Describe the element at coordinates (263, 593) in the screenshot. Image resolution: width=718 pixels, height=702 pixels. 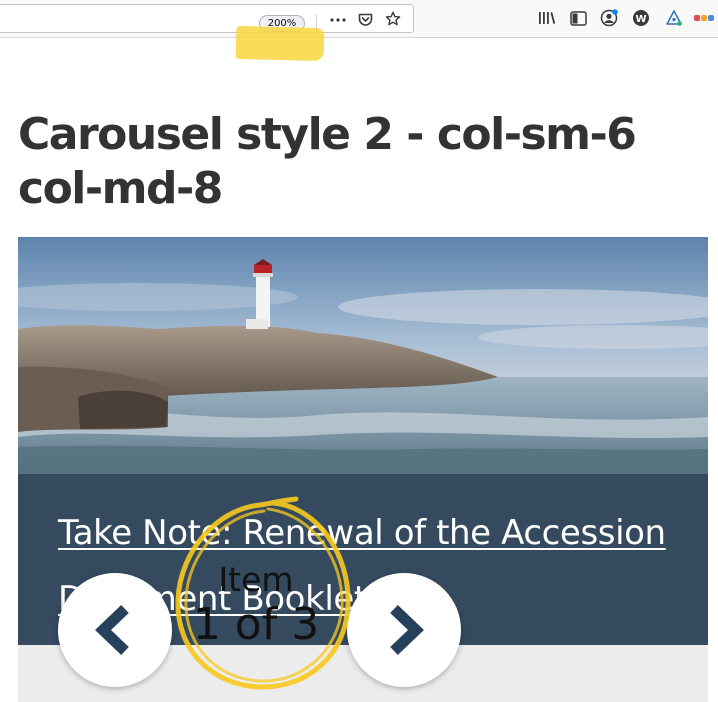
I see `yellow-circle-annotation` at that location.